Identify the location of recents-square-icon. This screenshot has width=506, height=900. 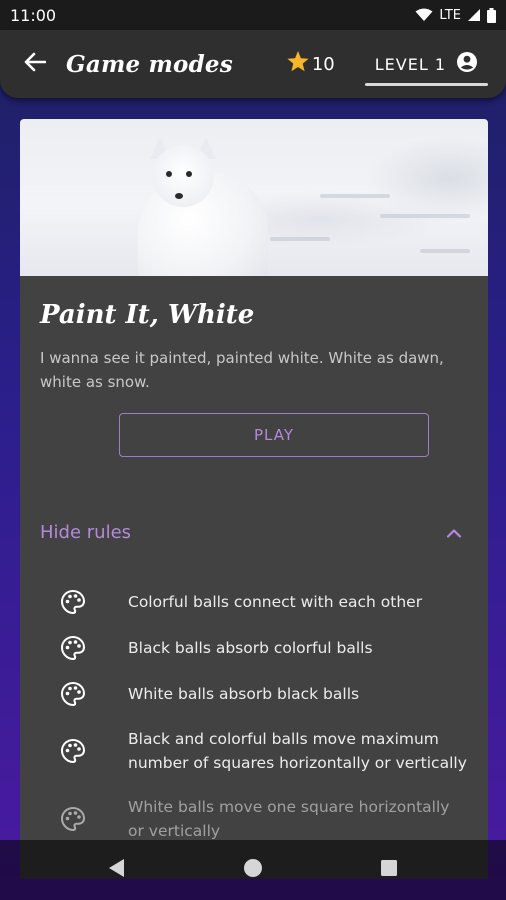
(389, 870).